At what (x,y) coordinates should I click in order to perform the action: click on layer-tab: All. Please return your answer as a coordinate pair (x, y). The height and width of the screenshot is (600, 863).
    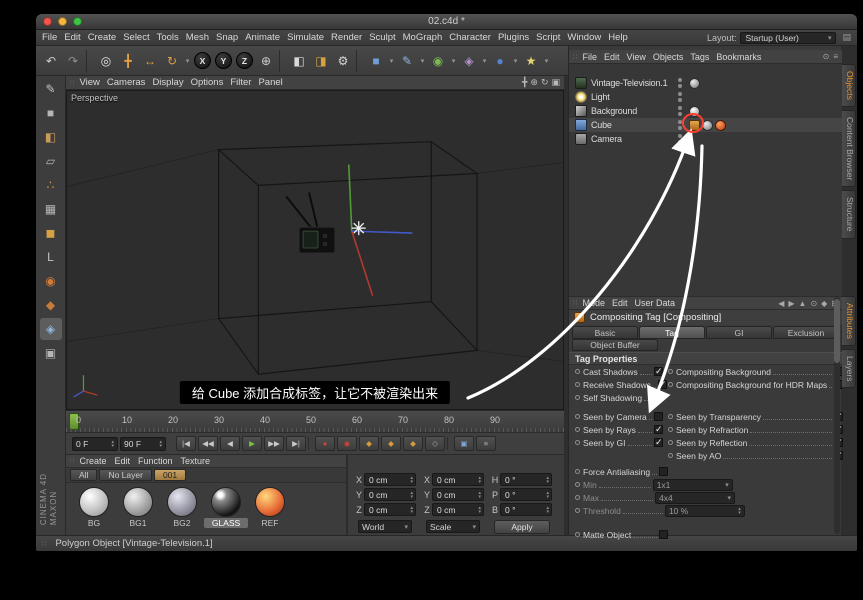
    Looking at the image, I should click on (84, 475).